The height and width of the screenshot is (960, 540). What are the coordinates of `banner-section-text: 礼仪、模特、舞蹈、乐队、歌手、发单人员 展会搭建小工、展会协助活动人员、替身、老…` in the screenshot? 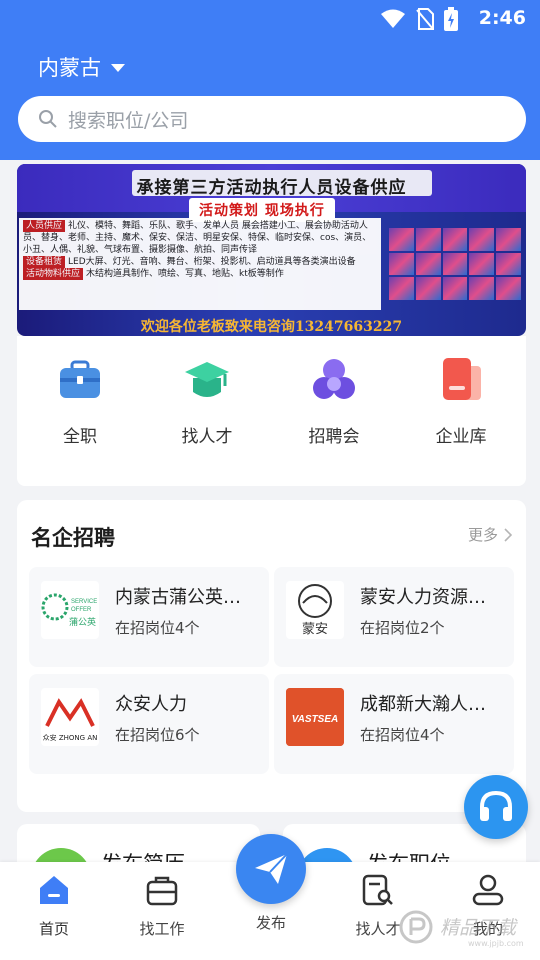 It's located at (197, 238).